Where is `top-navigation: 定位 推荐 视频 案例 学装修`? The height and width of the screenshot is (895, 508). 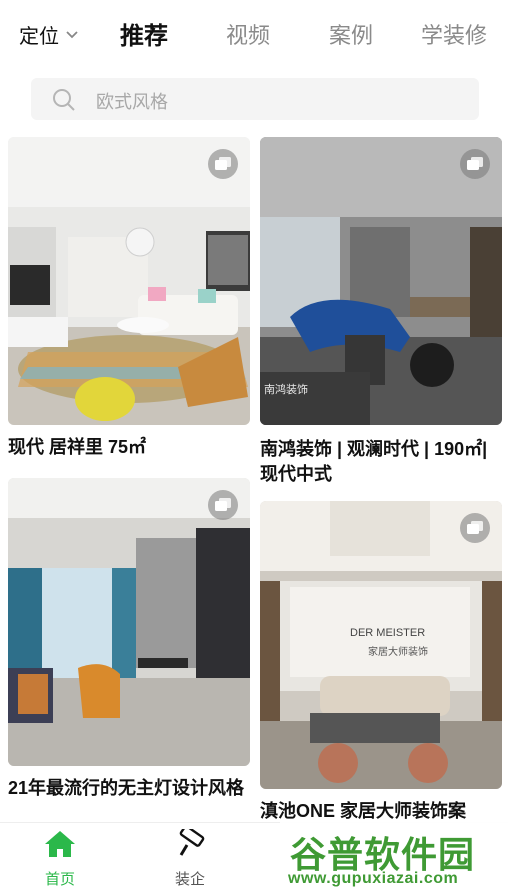
top-navigation: 定位 推荐 视频 案例 学装修 is located at coordinates (254, 33).